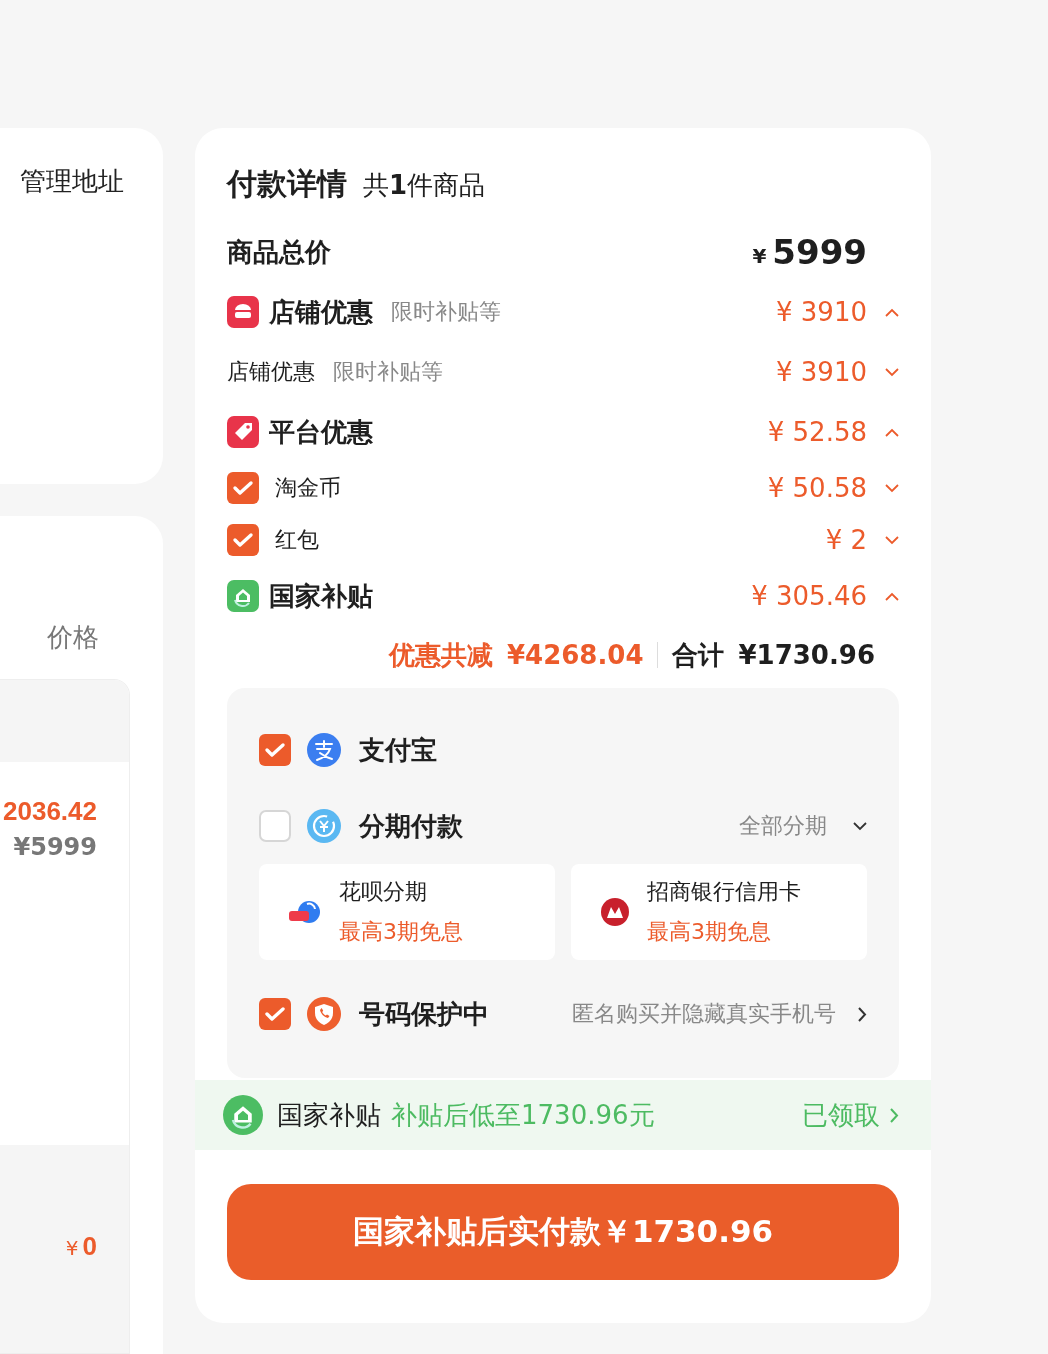 This screenshot has width=1048, height=1354. What do you see at coordinates (806, 655) in the screenshot?
I see `total-amount: ¥1730.96` at bounding box center [806, 655].